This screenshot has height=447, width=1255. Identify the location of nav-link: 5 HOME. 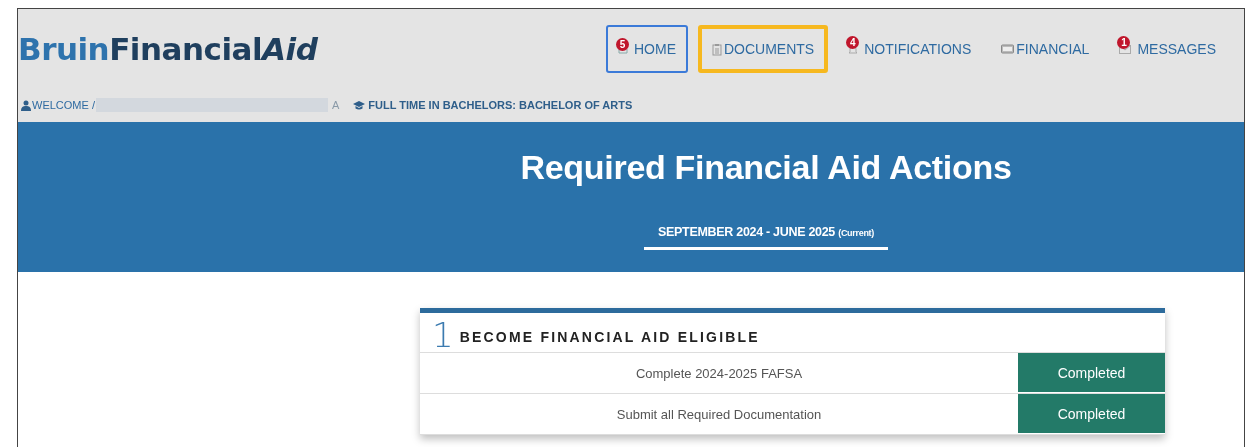
(646, 49).